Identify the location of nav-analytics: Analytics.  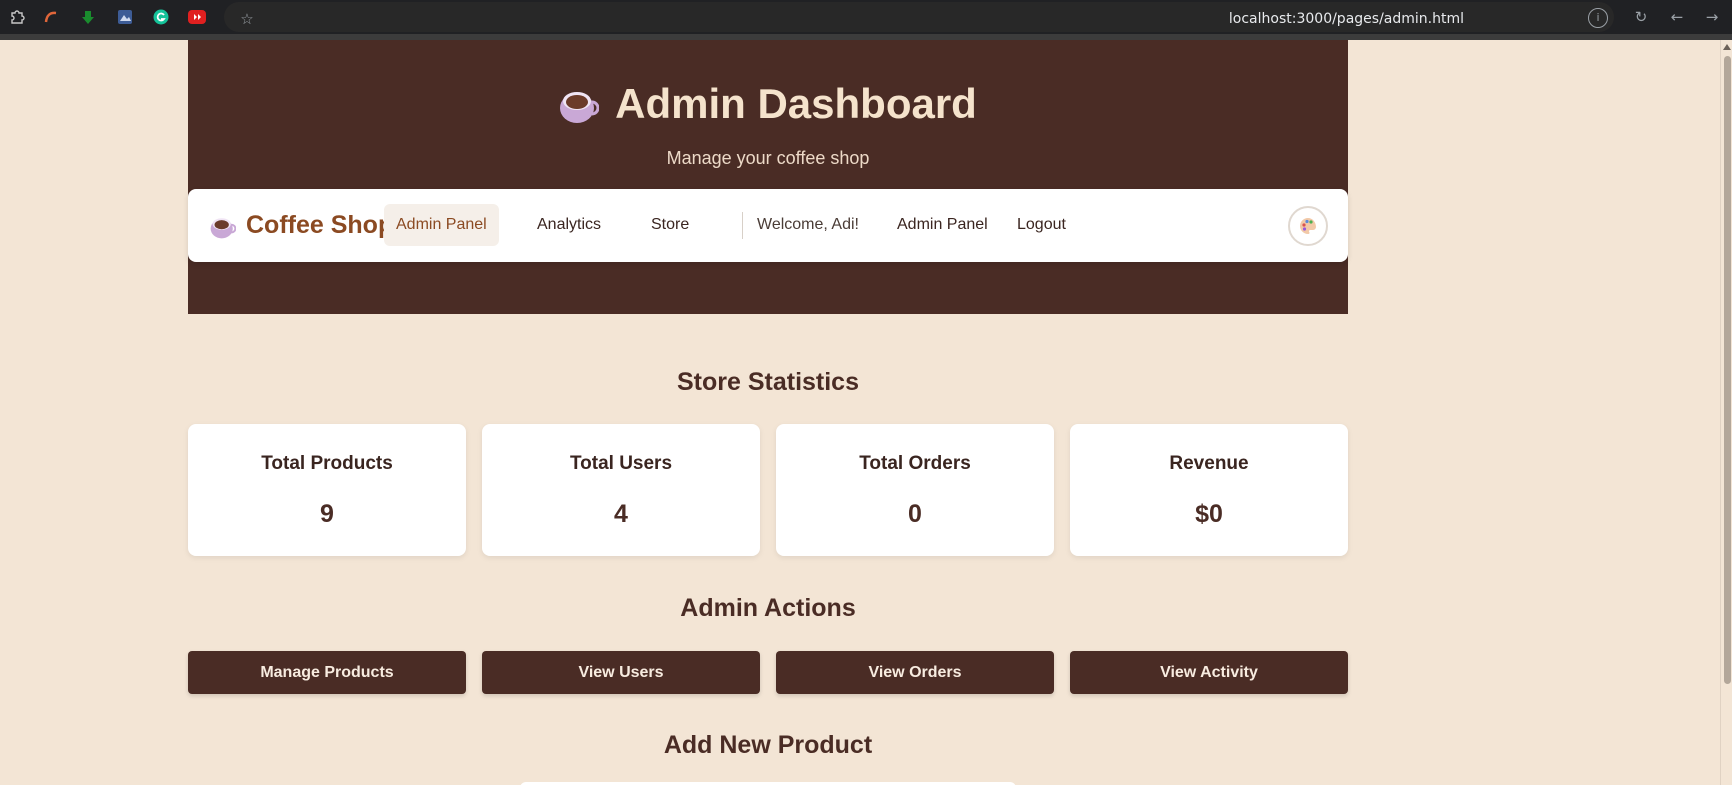
(569, 225).